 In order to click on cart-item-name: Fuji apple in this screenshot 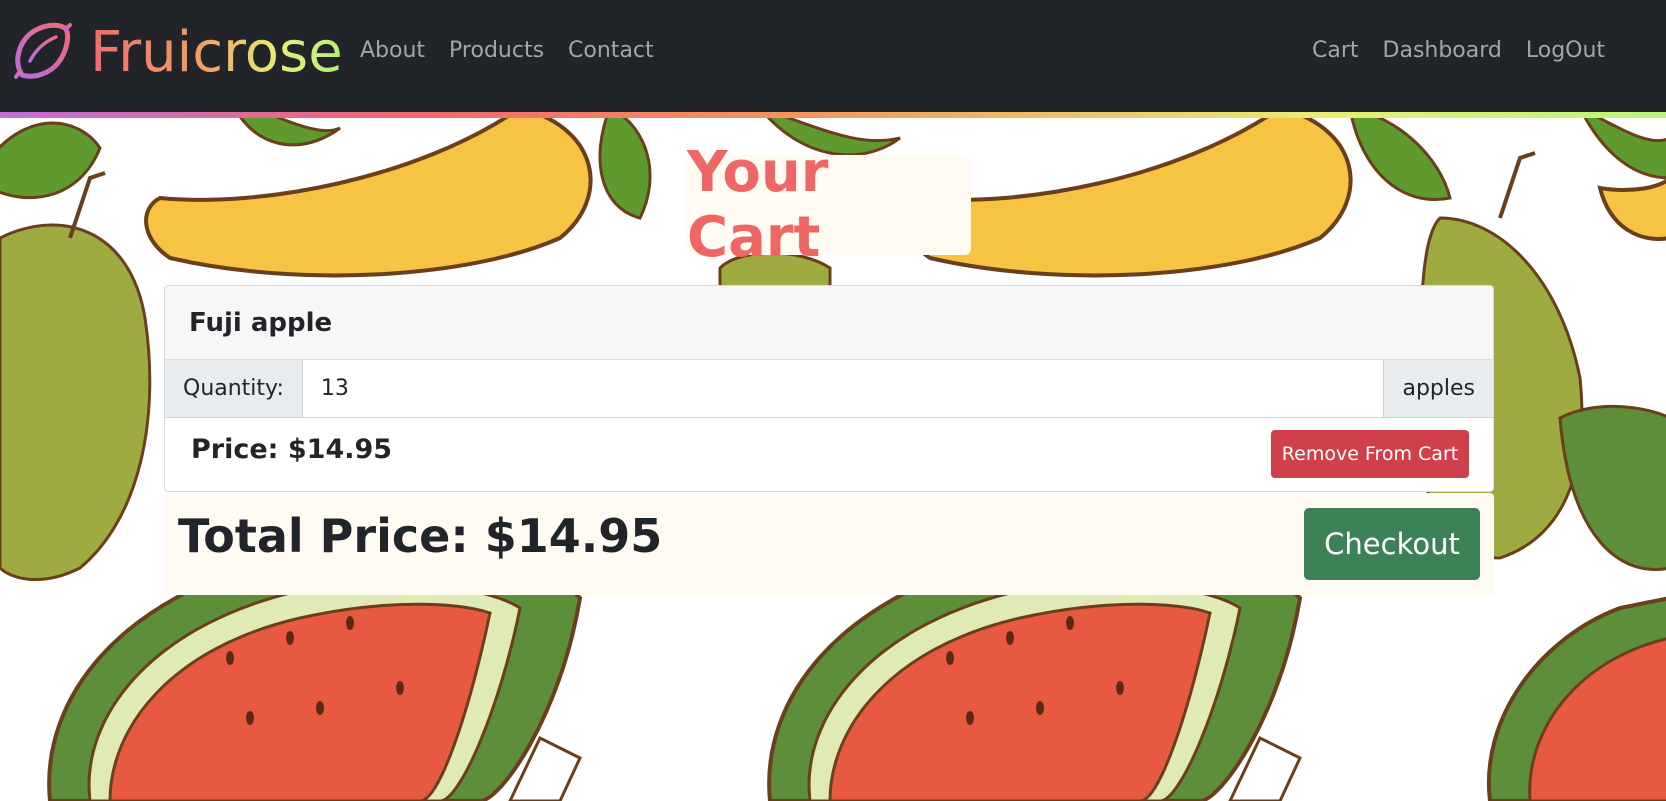, I will do `click(829, 323)`.